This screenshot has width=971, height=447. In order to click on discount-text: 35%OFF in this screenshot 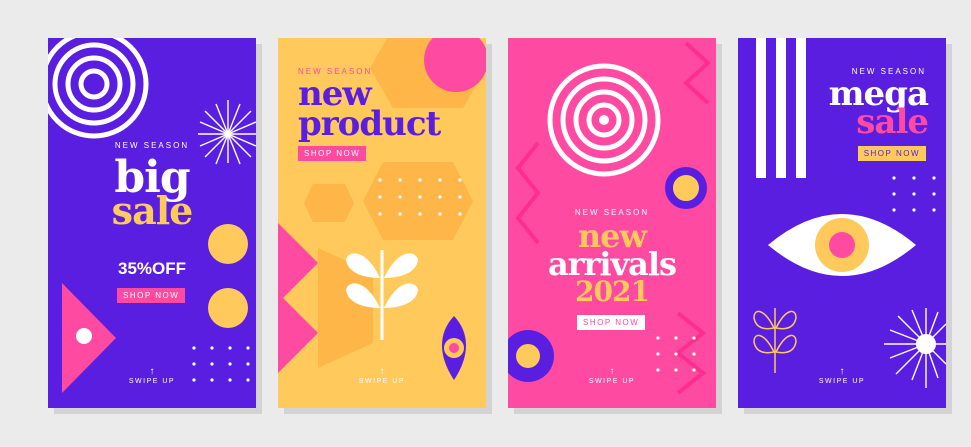, I will do `click(152, 268)`.